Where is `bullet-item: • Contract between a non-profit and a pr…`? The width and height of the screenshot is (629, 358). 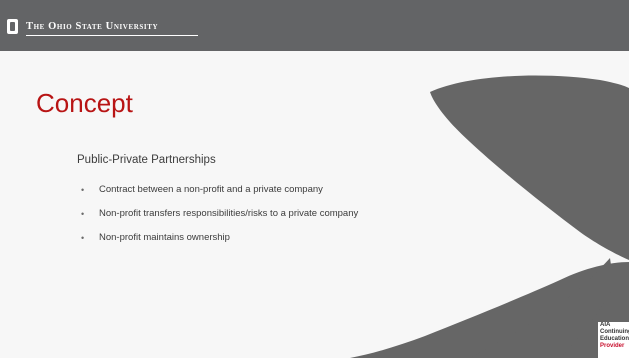
bullet-item: • Contract between a non-profit and a pr… is located at coordinates (217, 190).